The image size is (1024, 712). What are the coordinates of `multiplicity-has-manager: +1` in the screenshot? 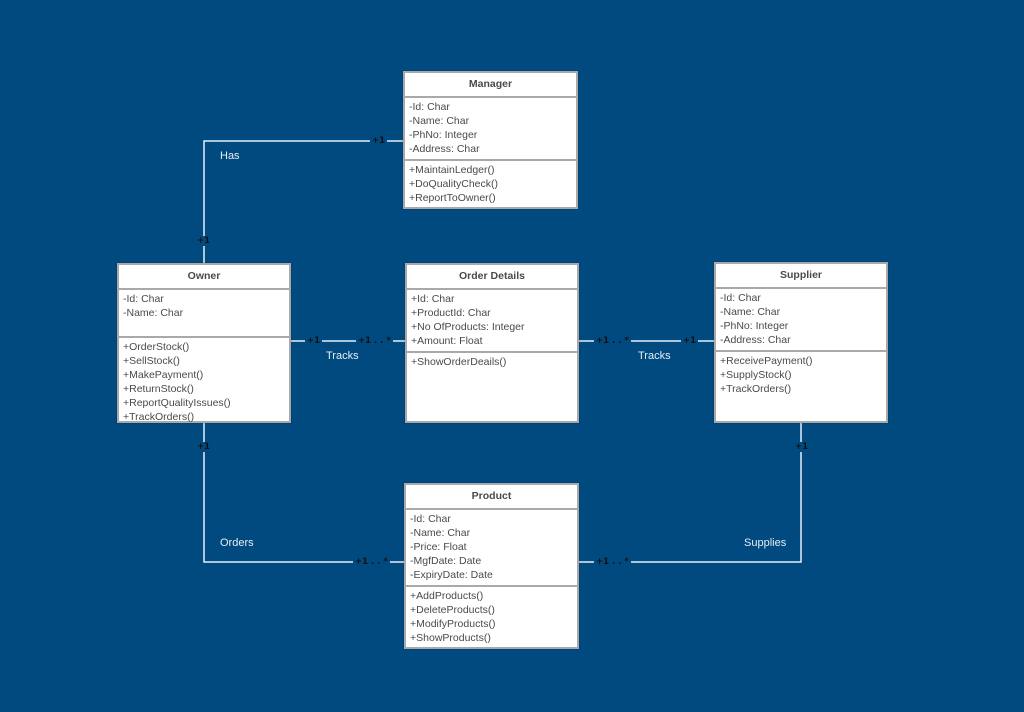 It's located at (379, 141).